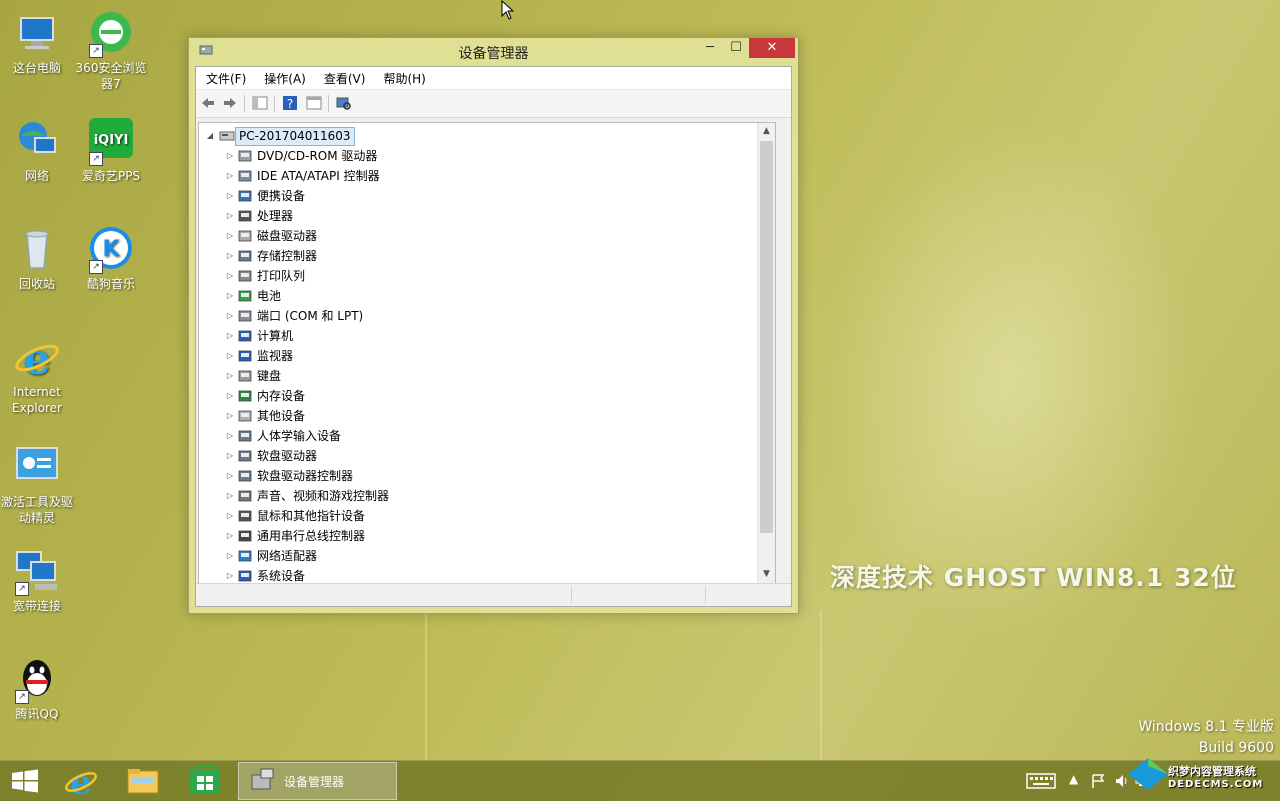 This screenshot has width=1280, height=801. What do you see at coordinates (766, 131) in the screenshot?
I see `scroll-up-arrow-icon: ▲` at bounding box center [766, 131].